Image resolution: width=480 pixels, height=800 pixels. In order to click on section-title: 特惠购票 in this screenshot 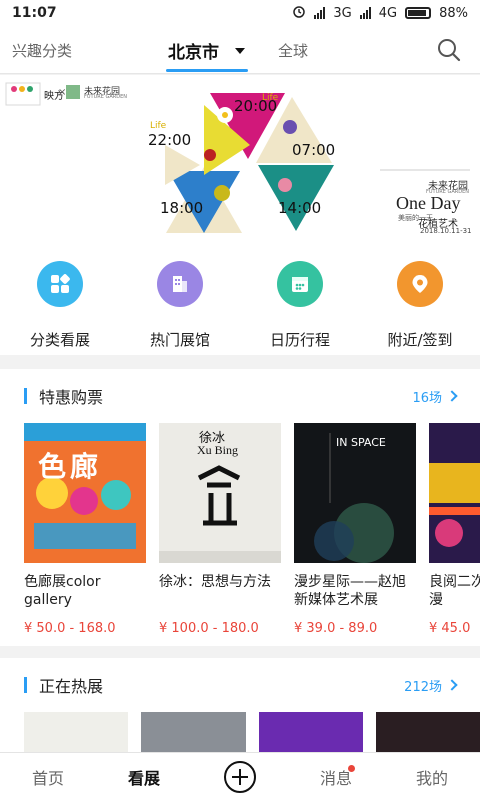, I will do `click(71, 397)`.